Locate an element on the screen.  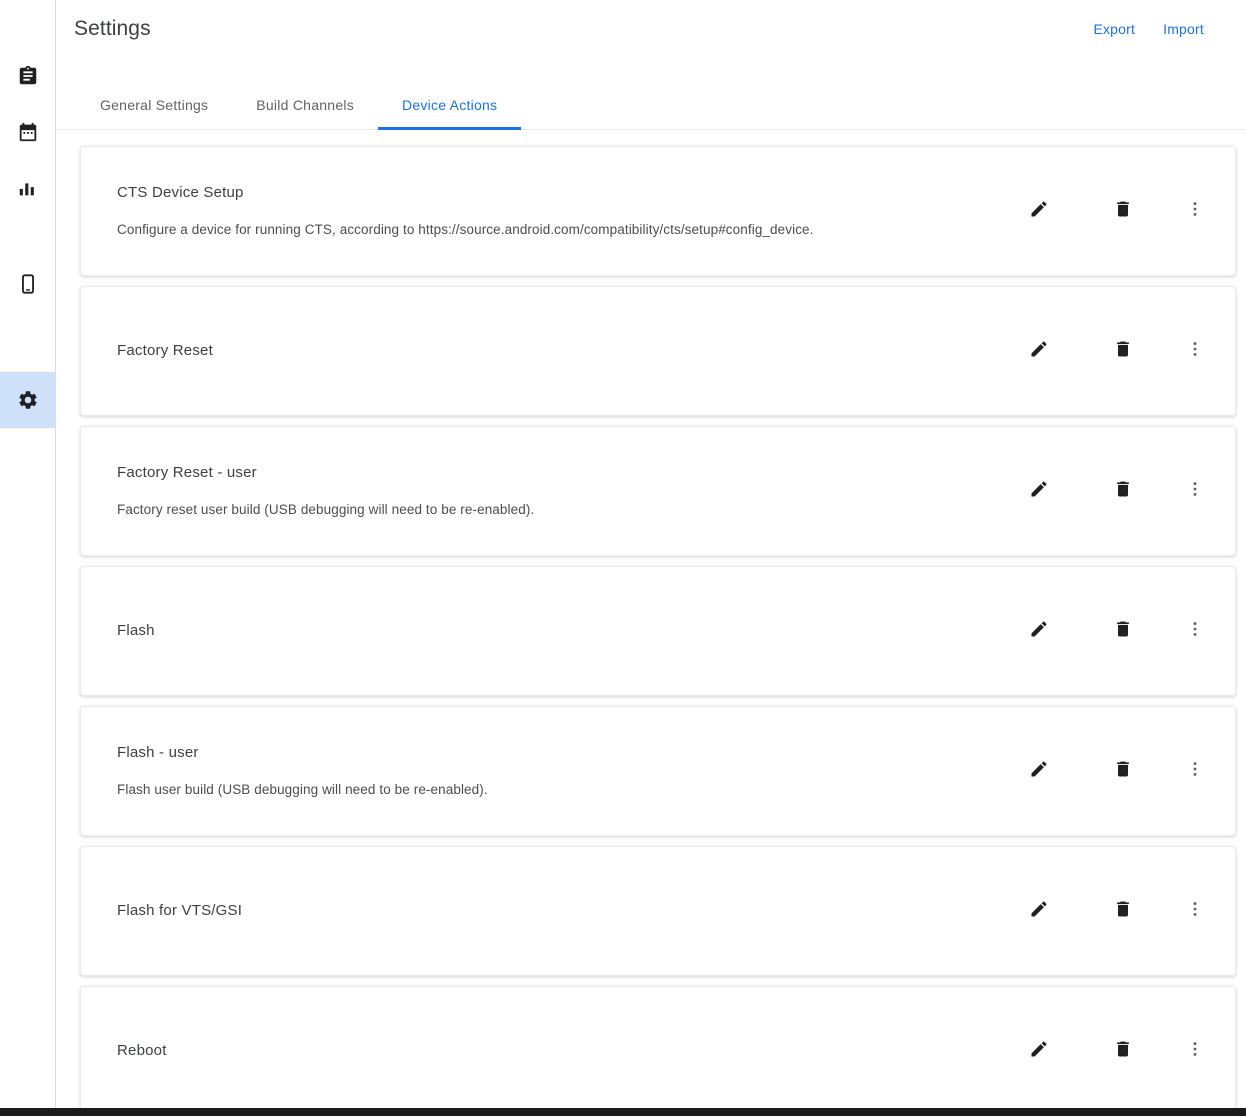
device-action-card: Reboot is located at coordinates (658, 1047).